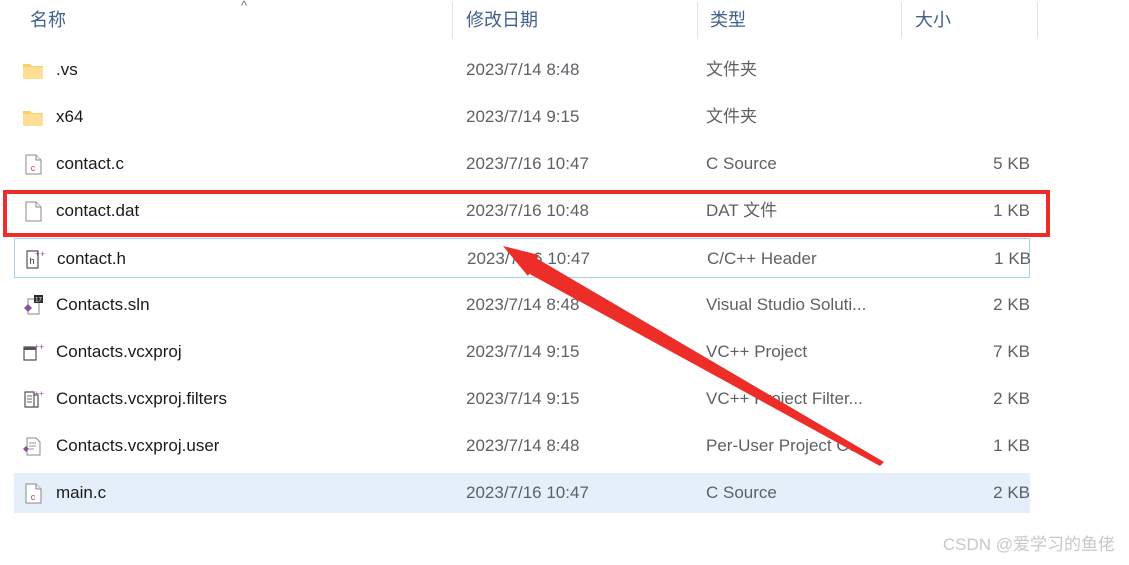  Describe the element at coordinates (1011, 351) in the screenshot. I see `file-size-cell: 7 KB` at that location.